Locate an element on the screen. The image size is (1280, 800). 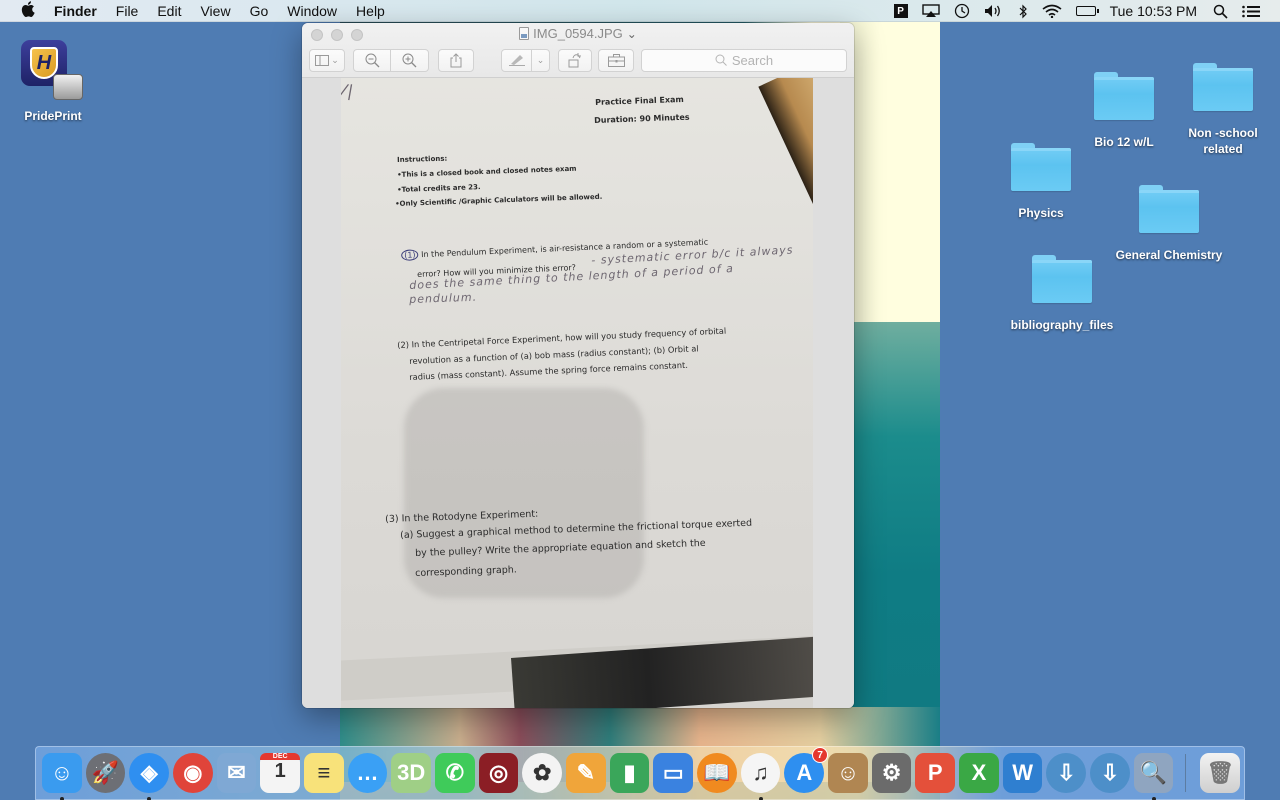
numbers-icon: ▮ is located at coordinates (629, 772).